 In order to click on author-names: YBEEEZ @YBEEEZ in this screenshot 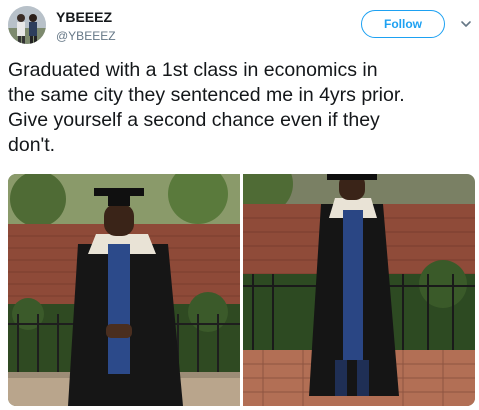, I will do `click(86, 26)`.